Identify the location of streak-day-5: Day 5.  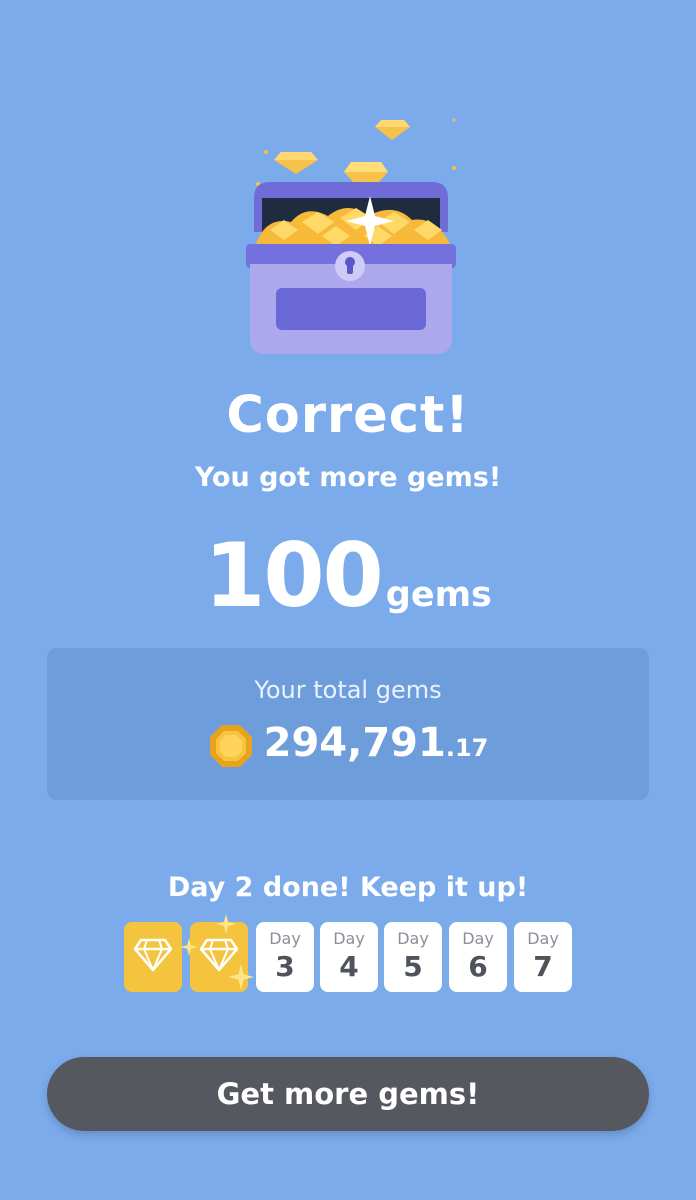
(413, 957).